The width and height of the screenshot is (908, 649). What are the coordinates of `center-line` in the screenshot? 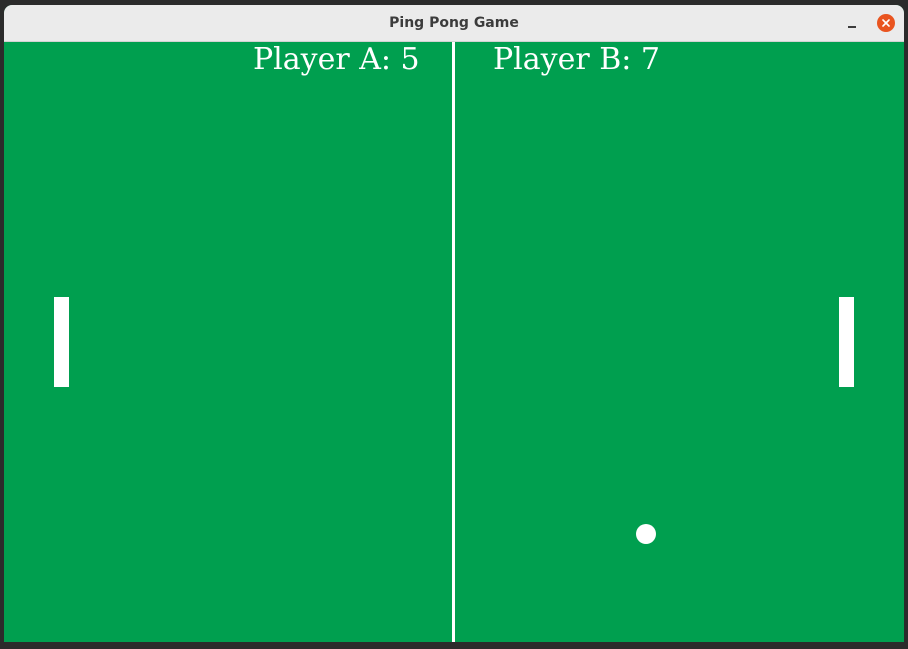 It's located at (453, 342).